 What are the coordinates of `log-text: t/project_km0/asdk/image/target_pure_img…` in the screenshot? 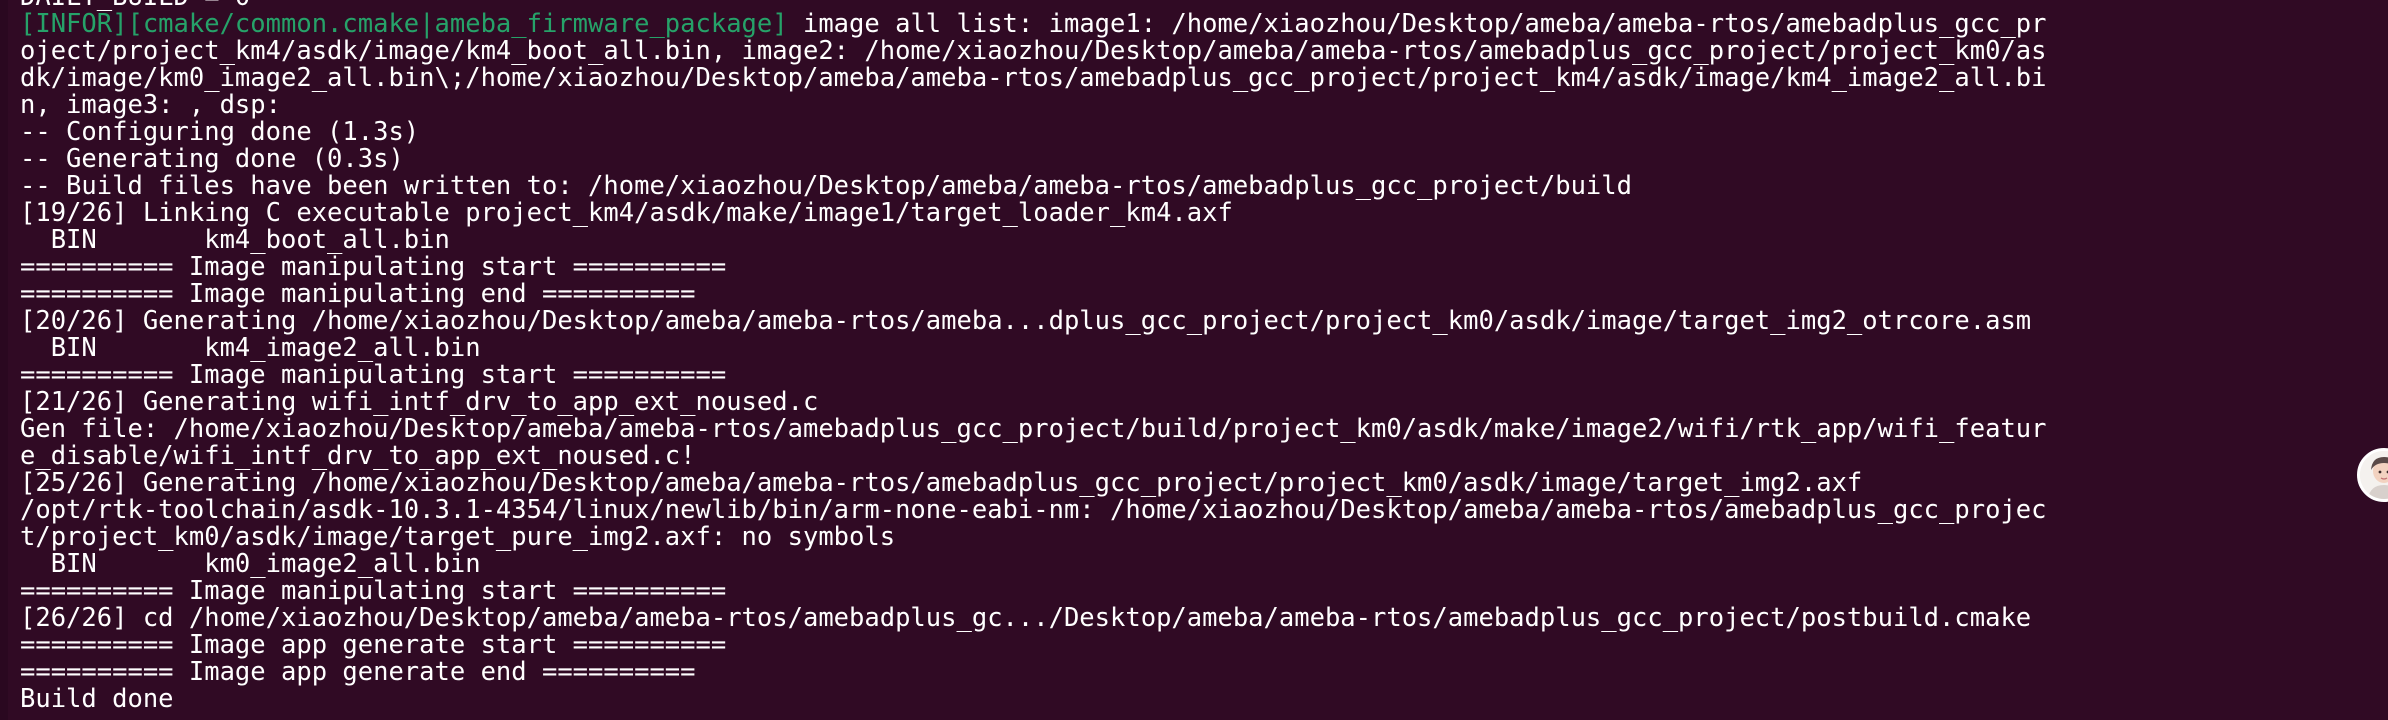 It's located at (458, 537).